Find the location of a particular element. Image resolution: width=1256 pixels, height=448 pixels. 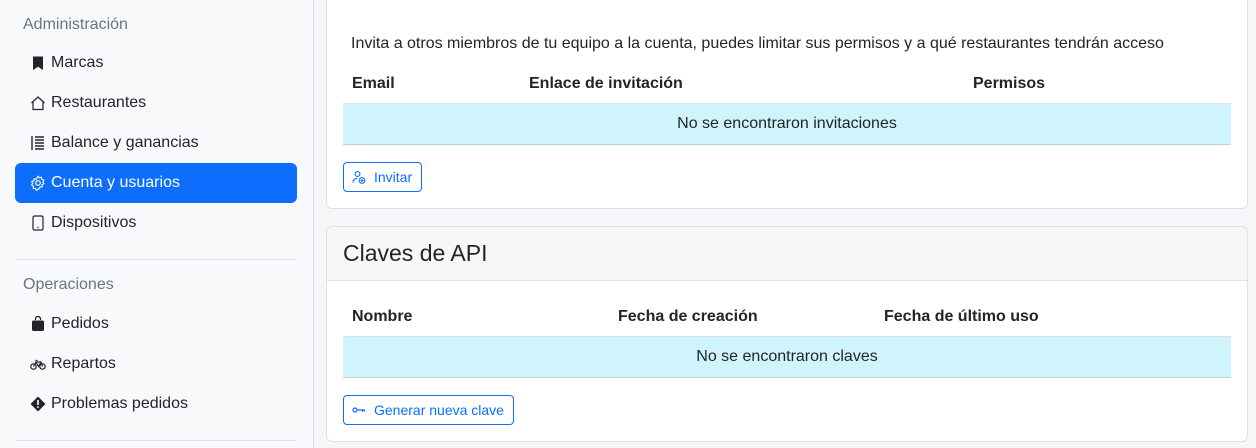

gear-icon is located at coordinates (38, 183).